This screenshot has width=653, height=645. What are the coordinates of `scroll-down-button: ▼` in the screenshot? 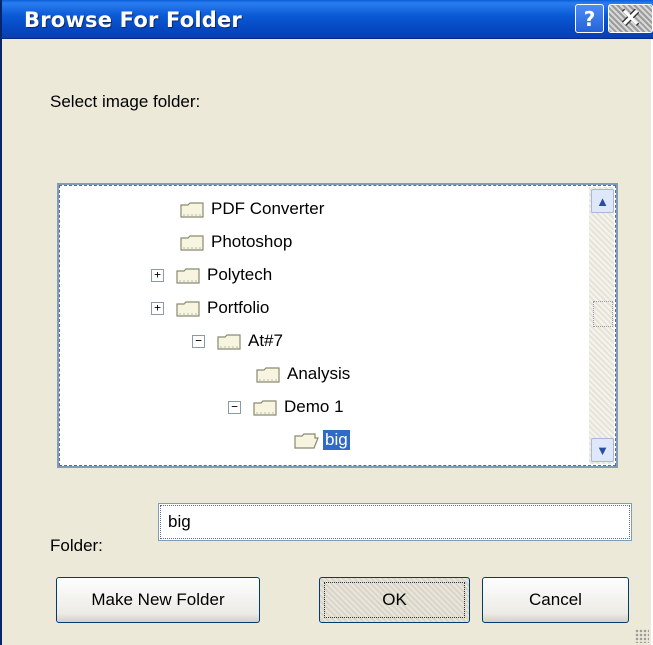 It's located at (602, 450).